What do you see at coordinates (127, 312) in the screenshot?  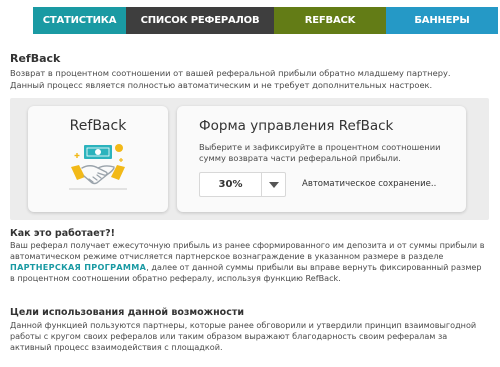 I see `goals-heading: Цели использования данной возможности` at bounding box center [127, 312].